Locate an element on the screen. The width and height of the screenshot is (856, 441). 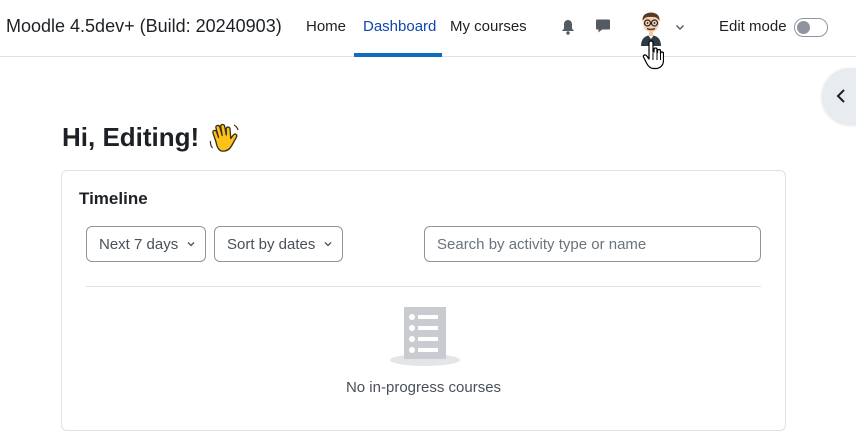
hand-cursor-icon is located at coordinates (653, 55).